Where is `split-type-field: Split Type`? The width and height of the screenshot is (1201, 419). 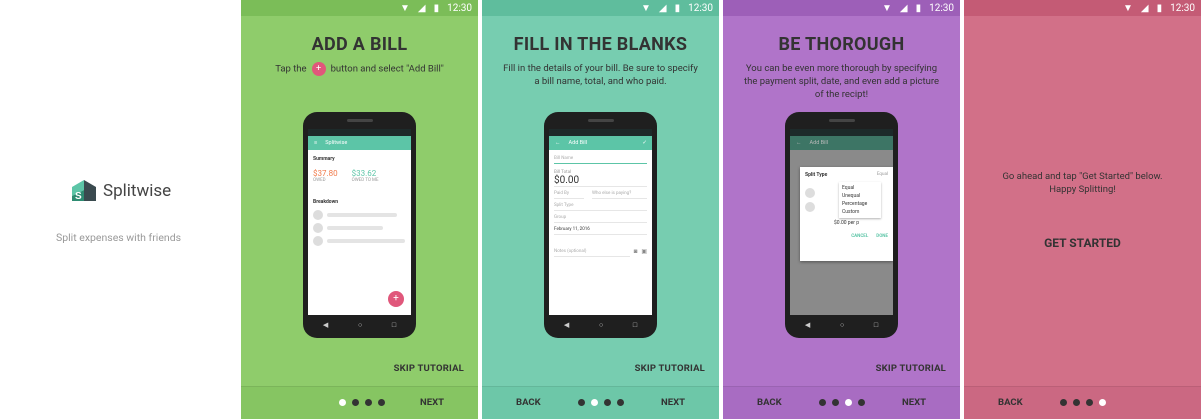 split-type-field: Split Type is located at coordinates (600, 205).